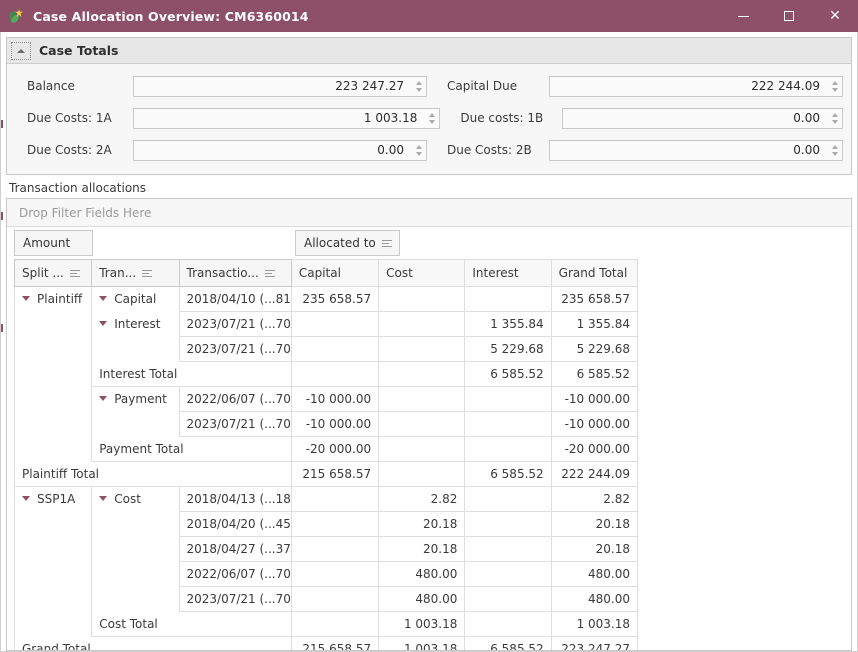 This screenshot has width=858, height=652. Describe the element at coordinates (743, 16) in the screenshot. I see `minimize-button` at that location.